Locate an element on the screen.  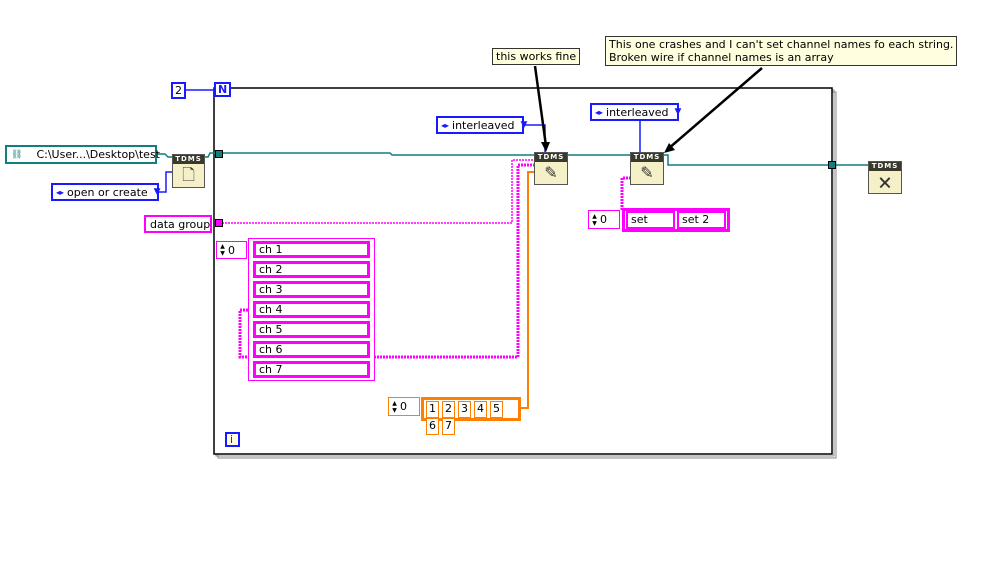
loop-count-terminal: N is located at coordinates (222, 89).